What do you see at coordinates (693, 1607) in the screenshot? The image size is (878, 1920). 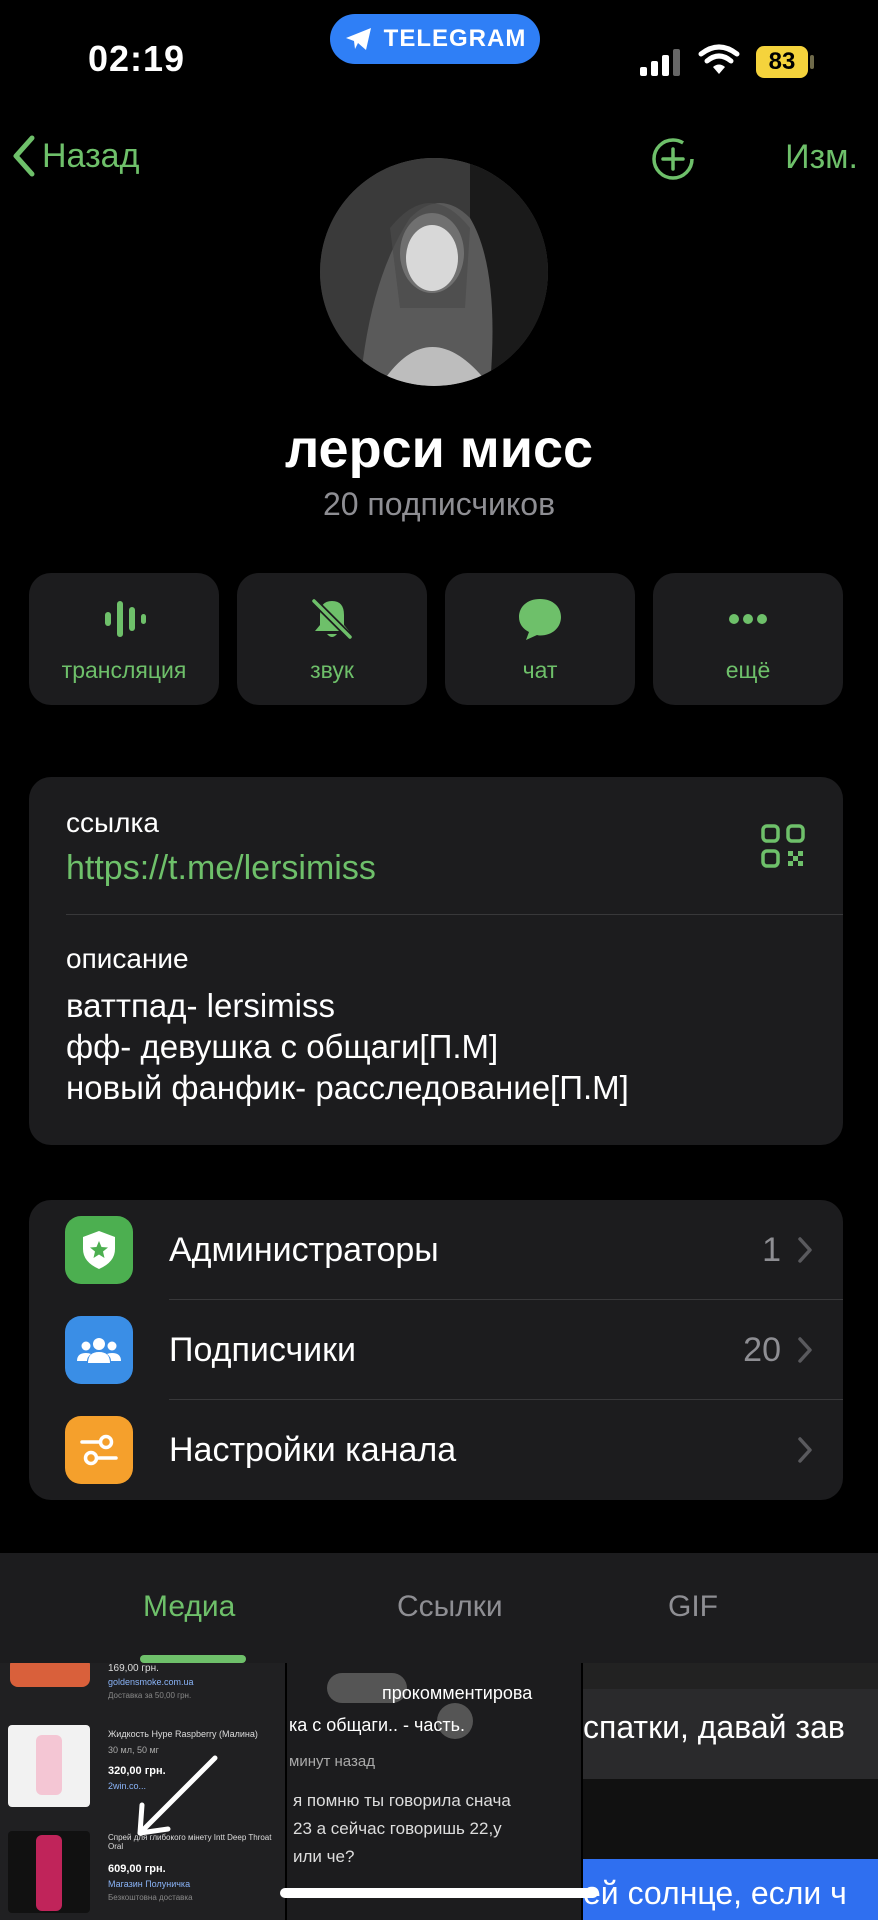 I see `tab-gif: GIF` at bounding box center [693, 1607].